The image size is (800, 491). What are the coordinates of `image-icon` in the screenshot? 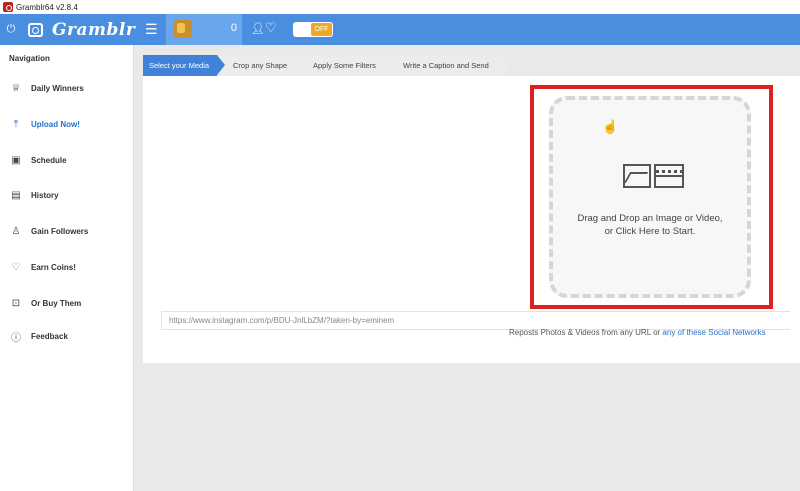 It's located at (637, 176).